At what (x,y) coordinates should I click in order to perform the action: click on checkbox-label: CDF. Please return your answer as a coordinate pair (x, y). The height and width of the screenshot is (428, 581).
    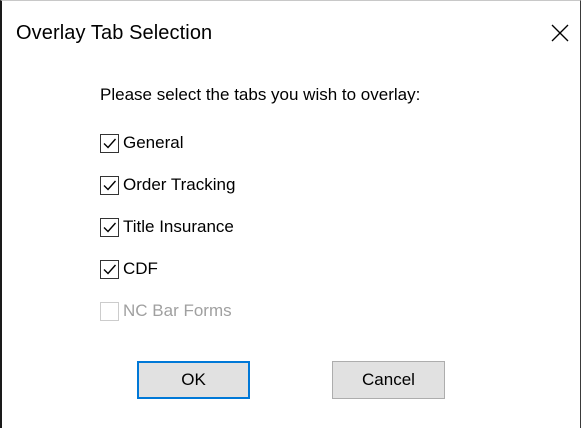
    Looking at the image, I should click on (140, 268).